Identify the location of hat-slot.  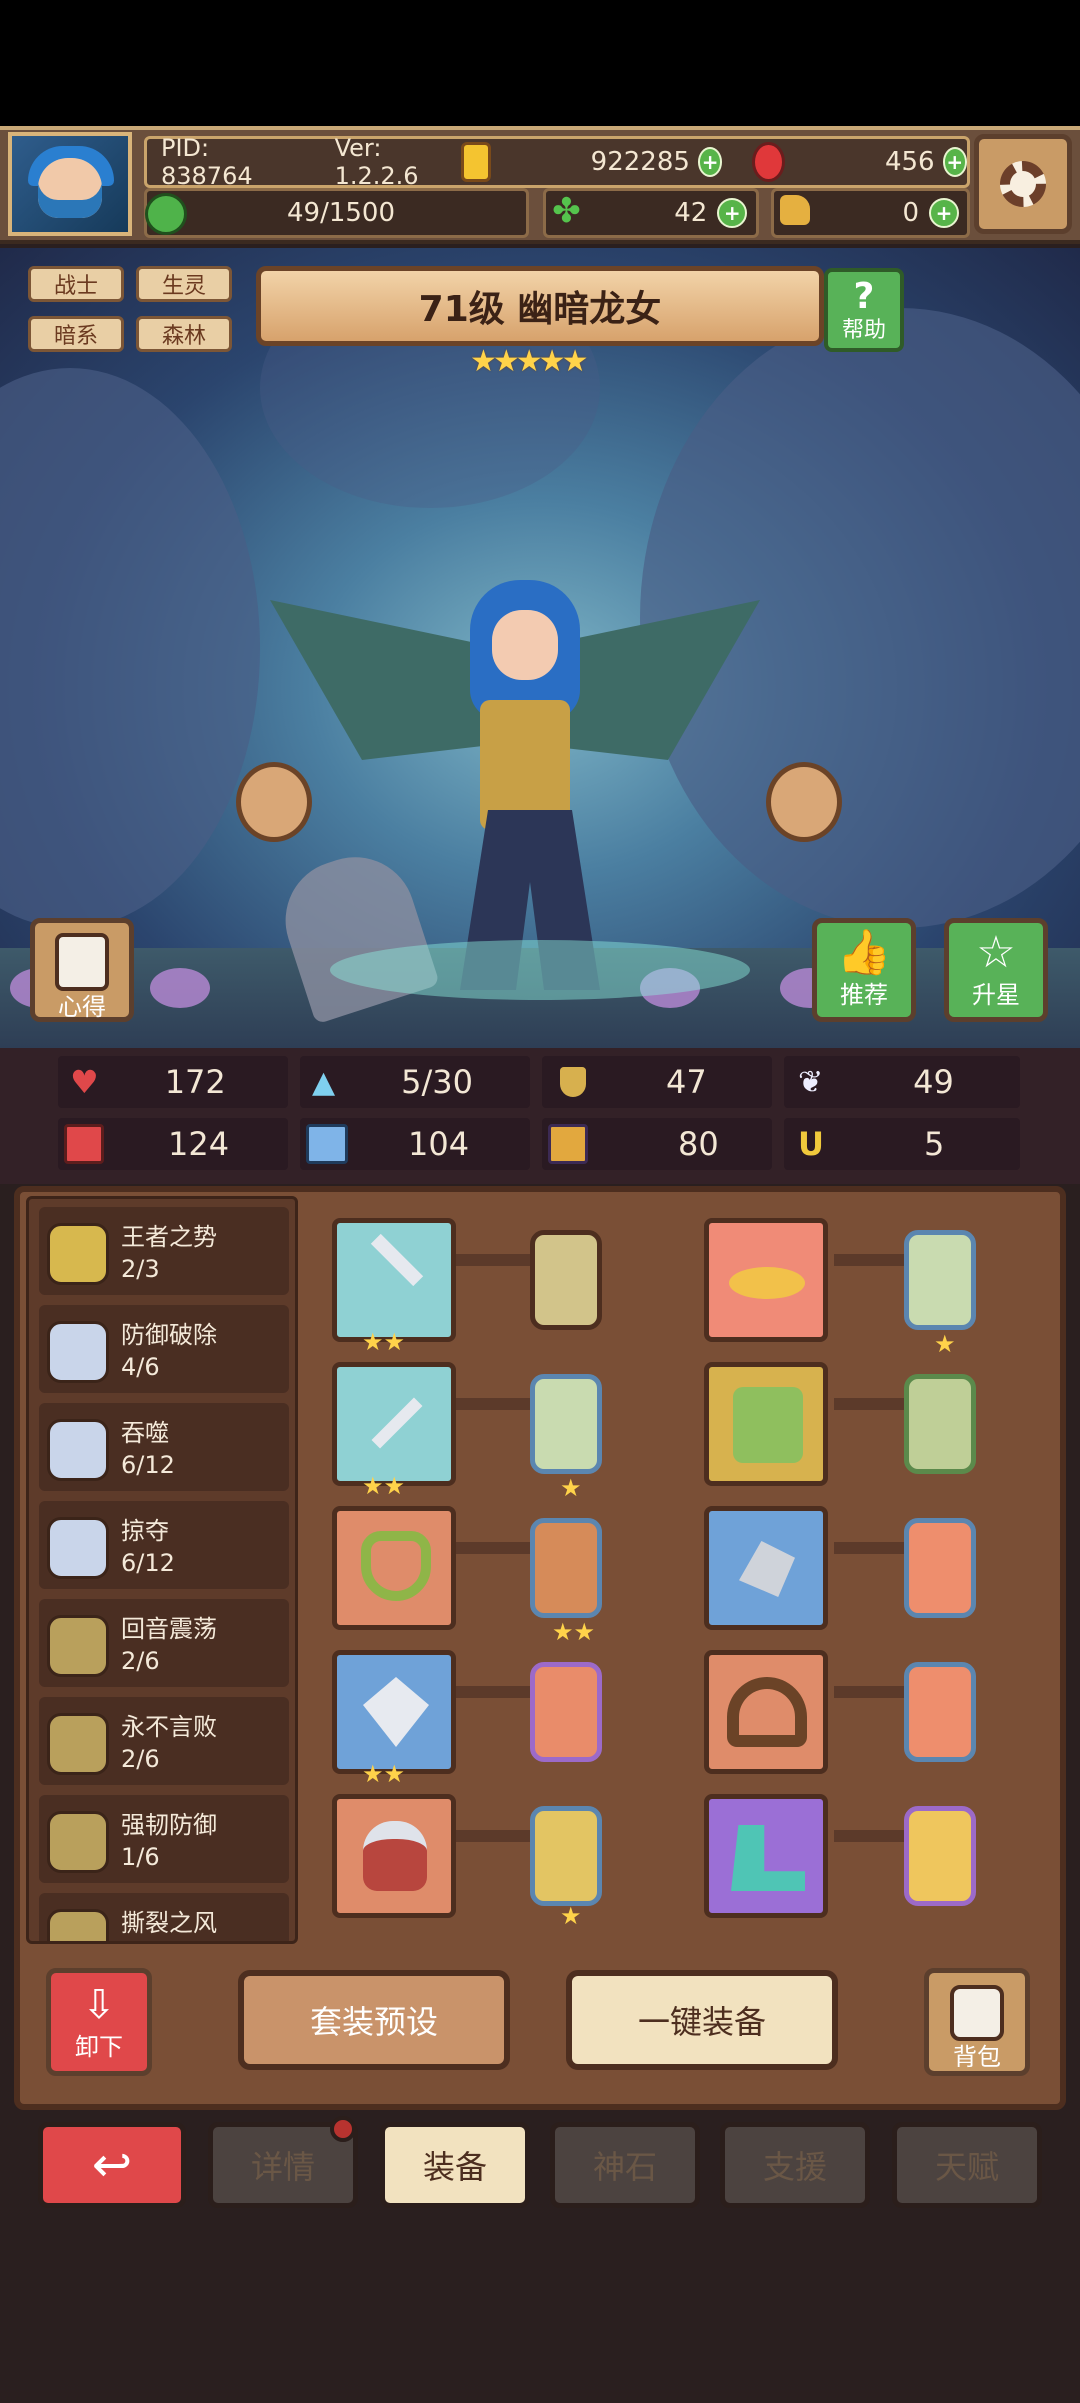
(766, 1280).